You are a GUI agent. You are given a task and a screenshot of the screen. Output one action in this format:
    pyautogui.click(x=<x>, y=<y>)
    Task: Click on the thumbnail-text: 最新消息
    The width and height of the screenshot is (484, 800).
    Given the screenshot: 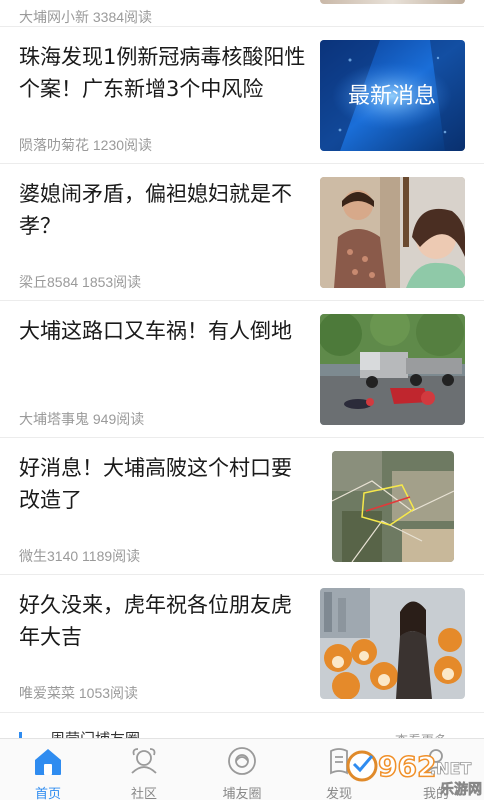 What is the action you would take?
    pyautogui.click(x=392, y=96)
    